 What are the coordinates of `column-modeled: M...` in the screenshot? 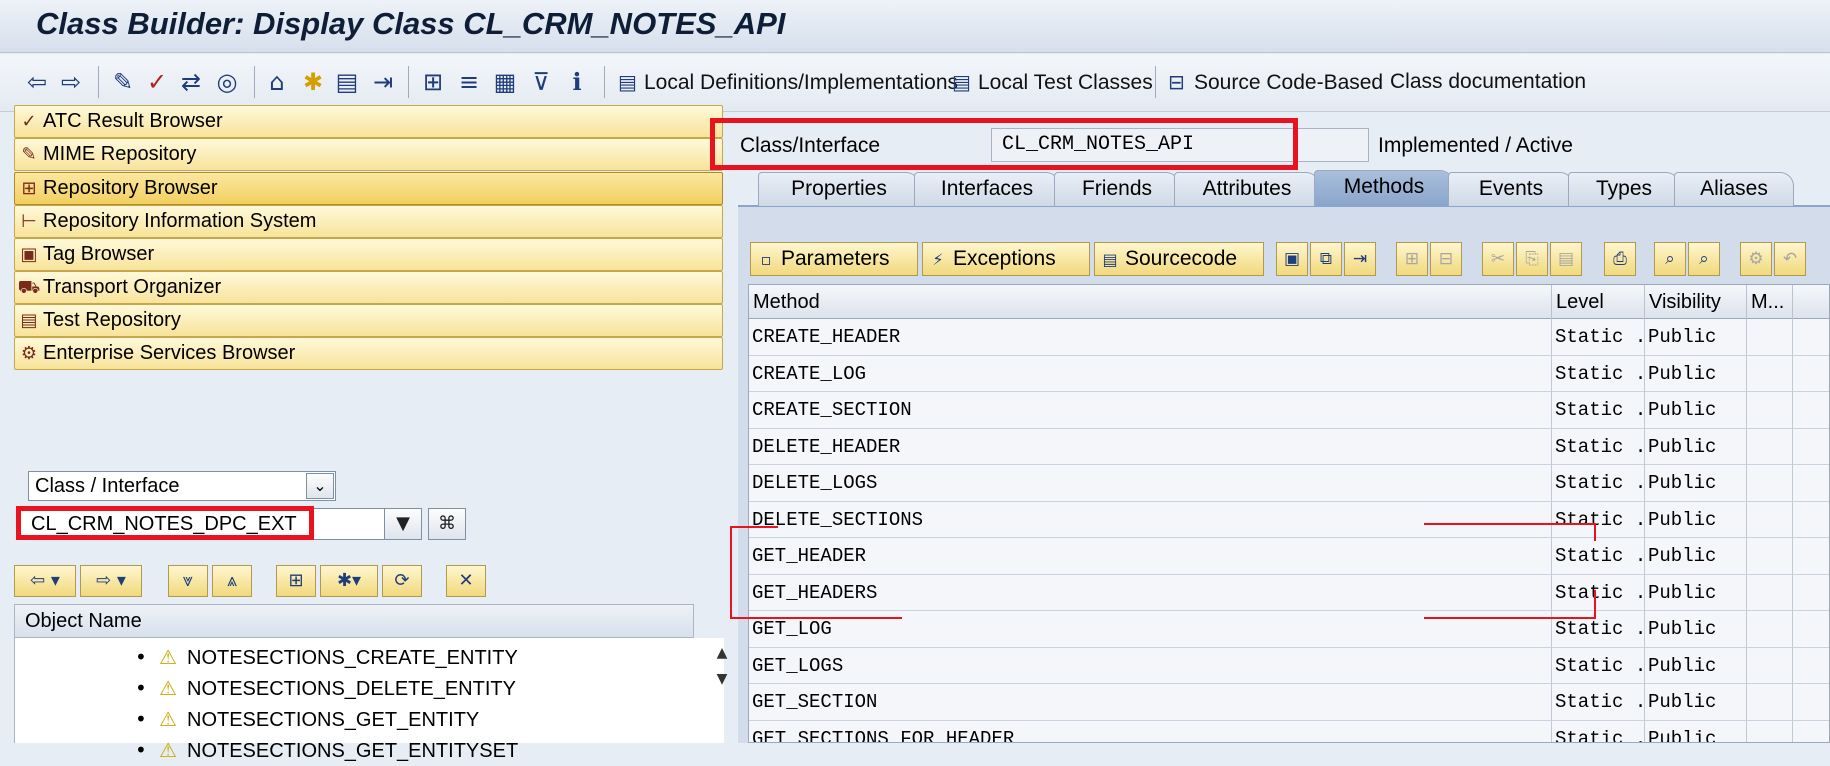 It's located at (1770, 302).